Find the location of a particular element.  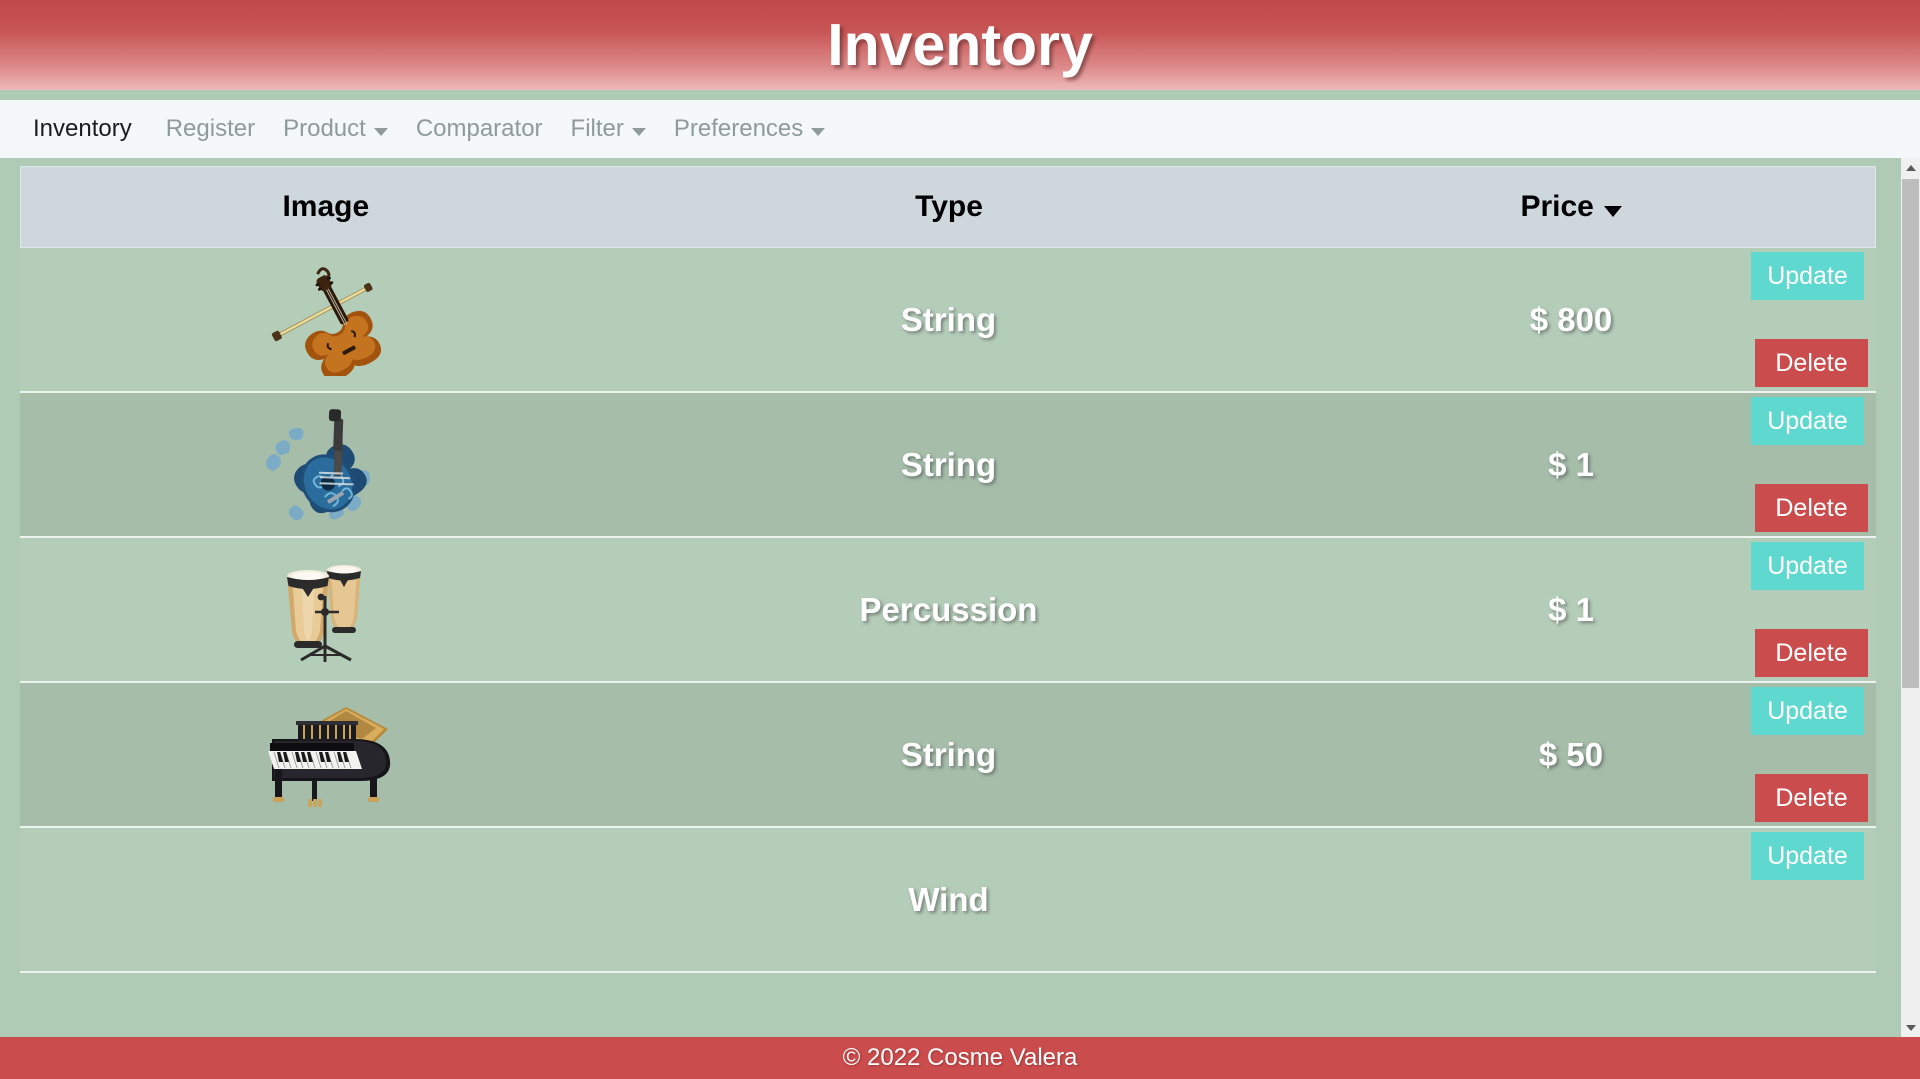

grand-piano-image is located at coordinates (325, 755).